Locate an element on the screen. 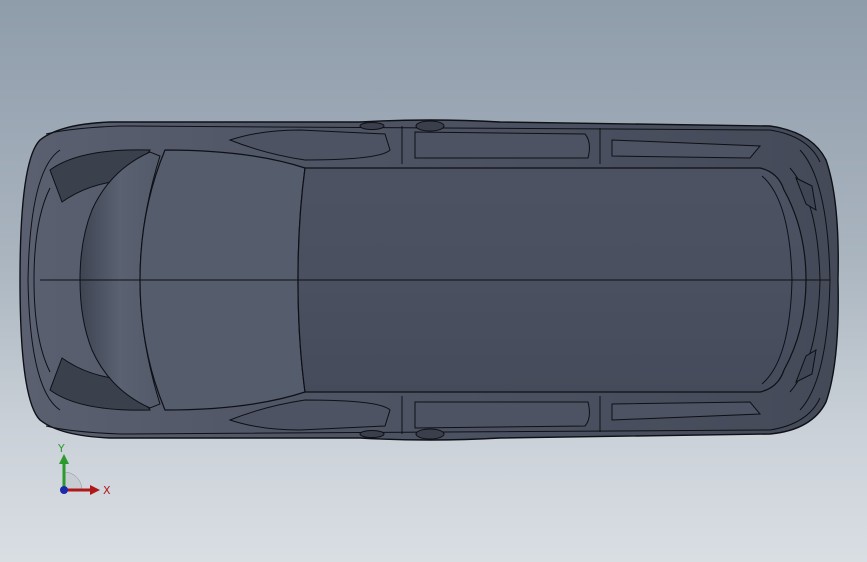  mirror-bottom is located at coordinates (430, 434).